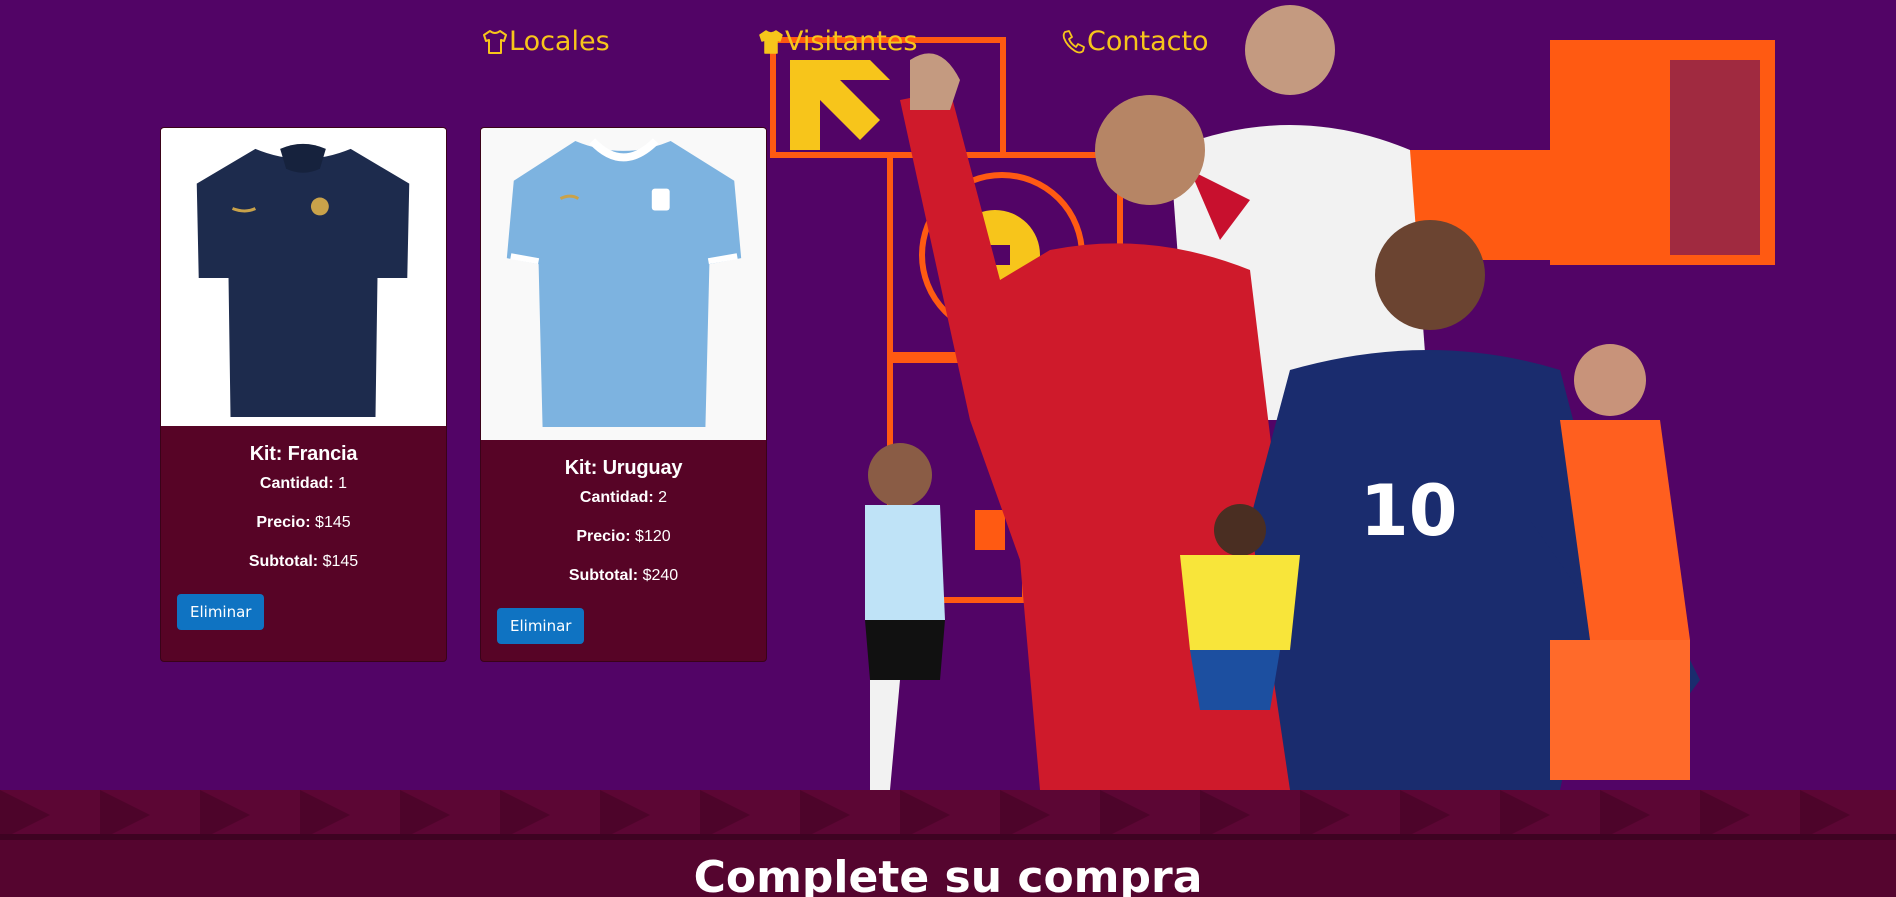 This screenshot has width=1896, height=897. Describe the element at coordinates (1148, 41) in the screenshot. I see `nav-label: Contacto` at that location.